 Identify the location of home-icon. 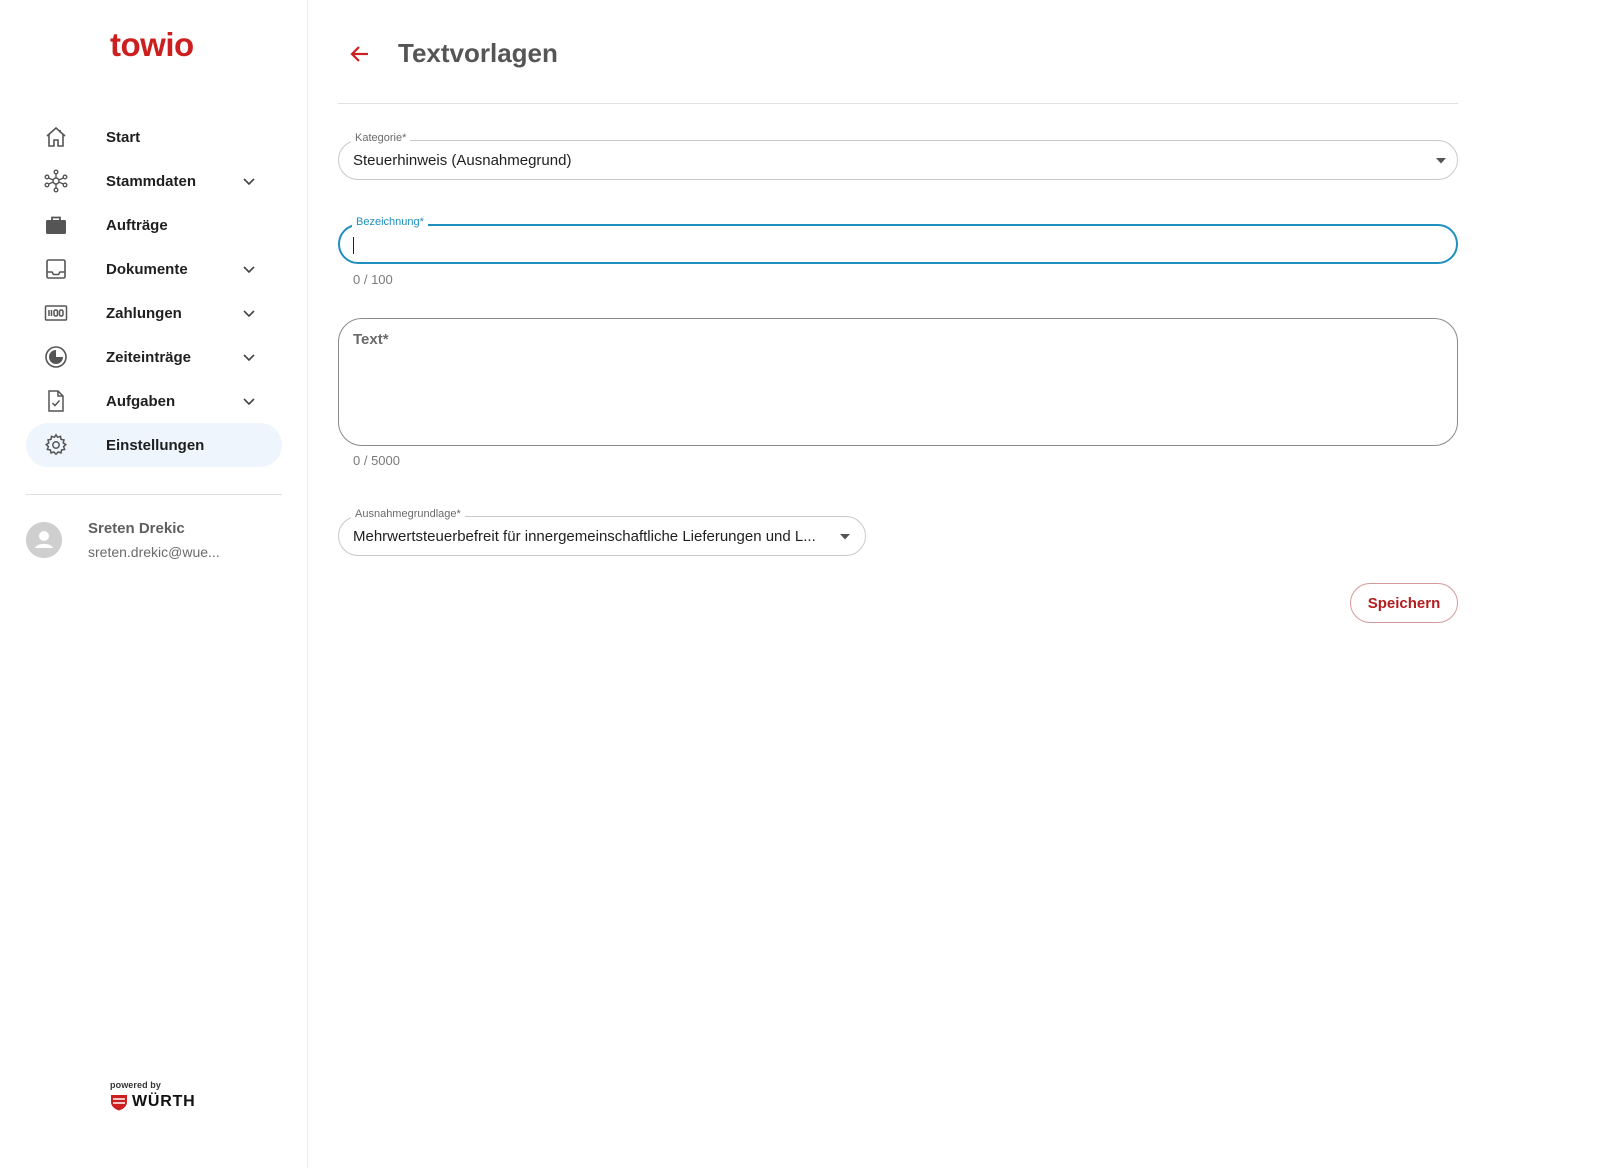
(56, 137).